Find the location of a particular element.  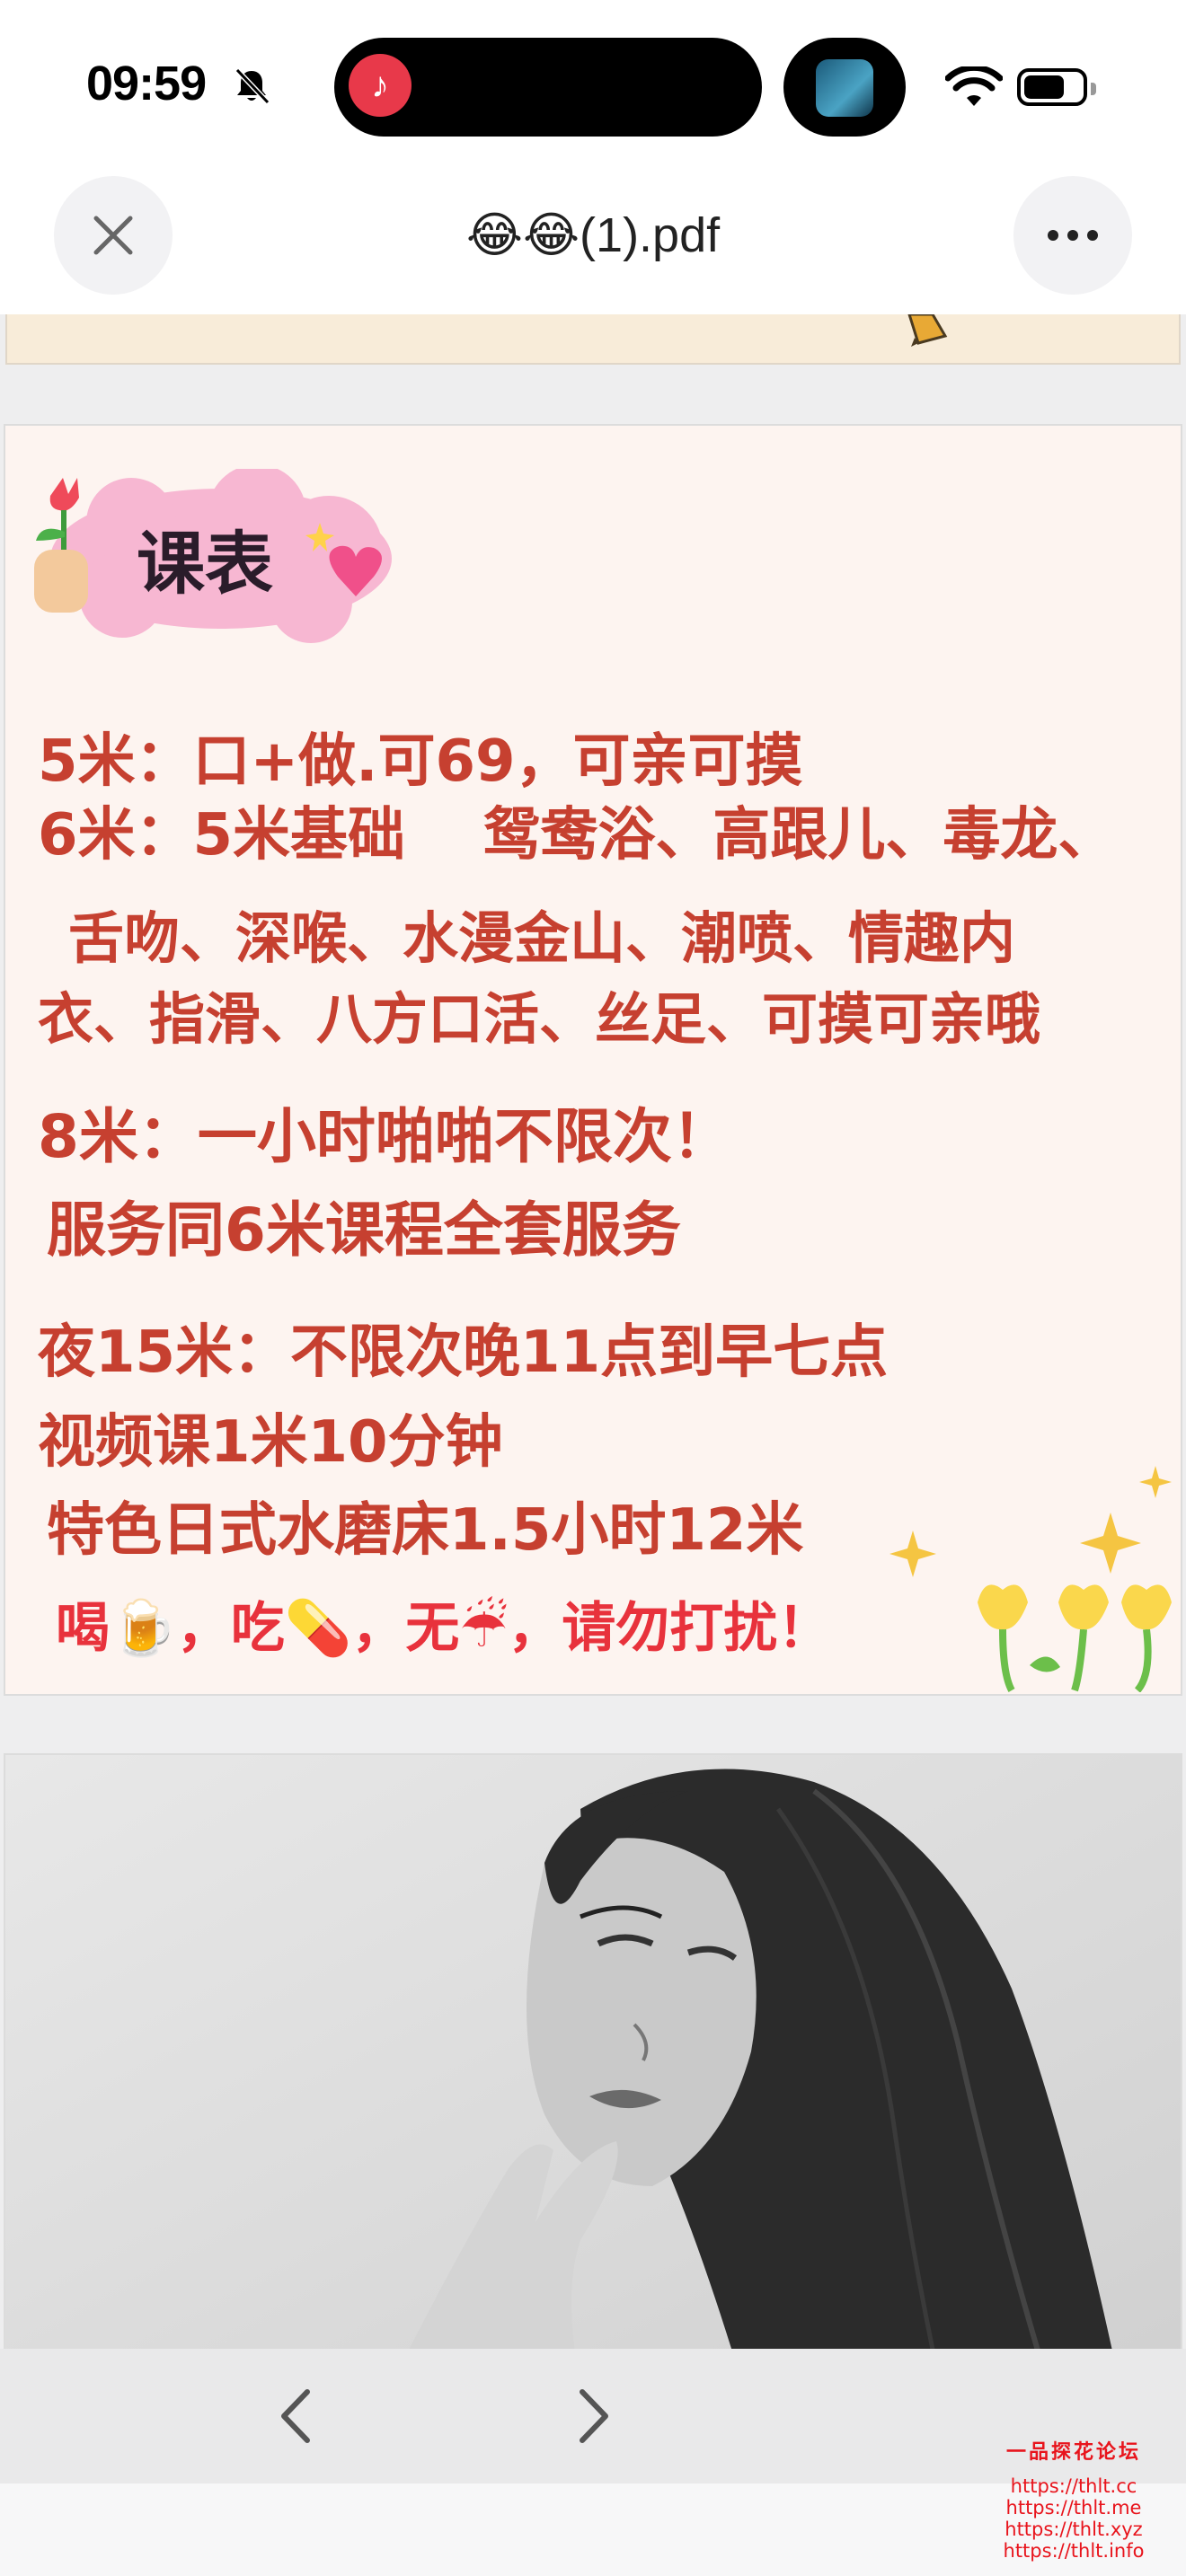

sparkle-icon is located at coordinates (1031, 1521).